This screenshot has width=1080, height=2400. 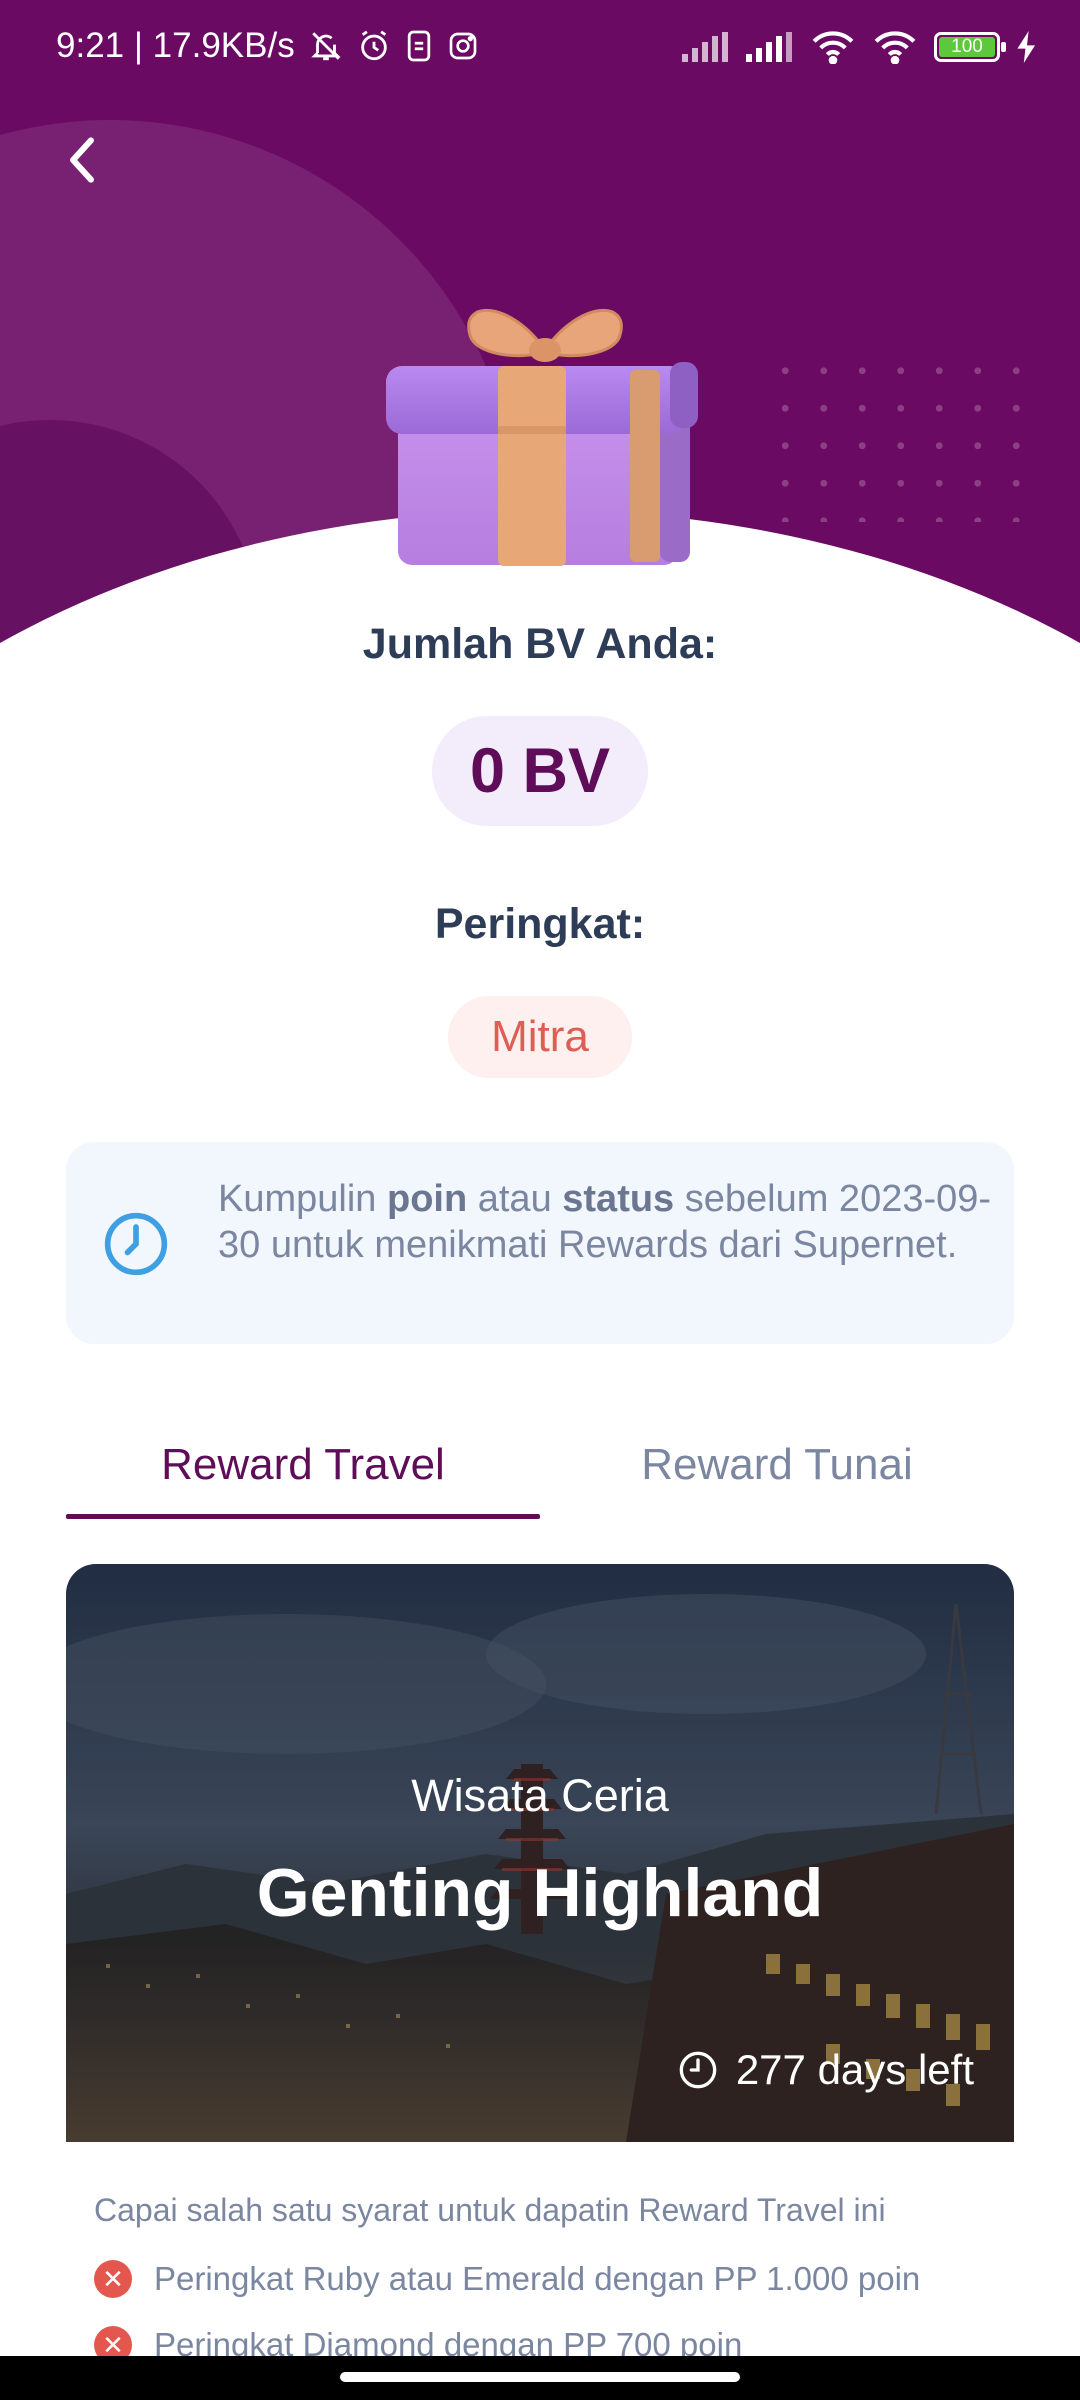 I want to click on bell-off-icon, so click(x=325, y=46).